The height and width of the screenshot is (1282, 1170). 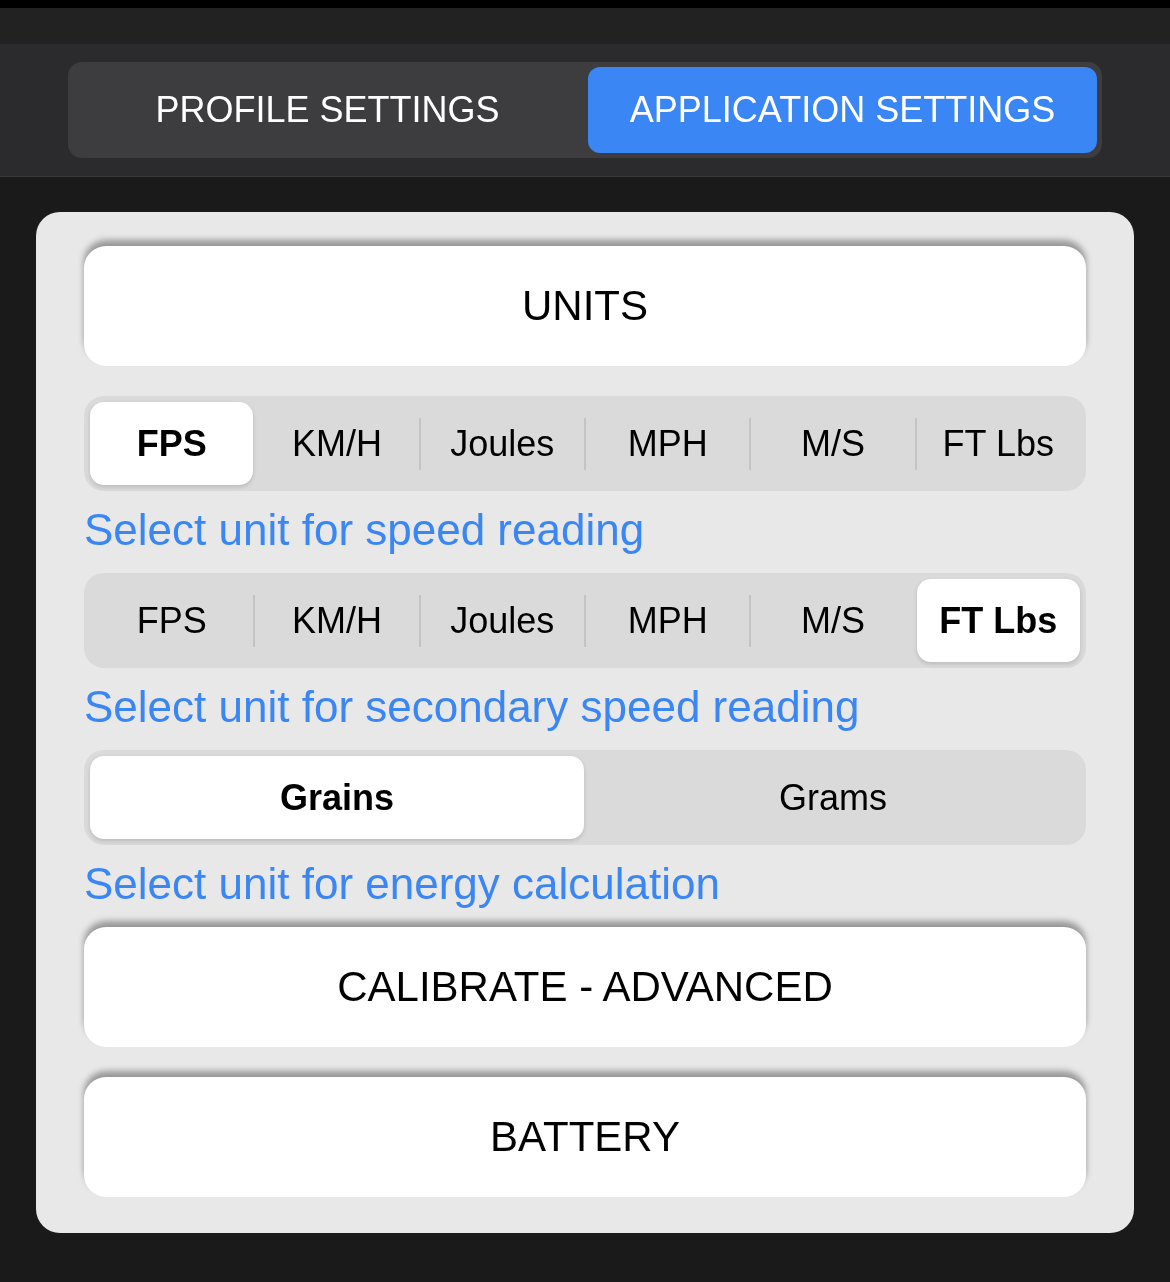 What do you see at coordinates (585, 987) in the screenshot?
I see `menu-button: CALIBRATE - ADVANCED` at bounding box center [585, 987].